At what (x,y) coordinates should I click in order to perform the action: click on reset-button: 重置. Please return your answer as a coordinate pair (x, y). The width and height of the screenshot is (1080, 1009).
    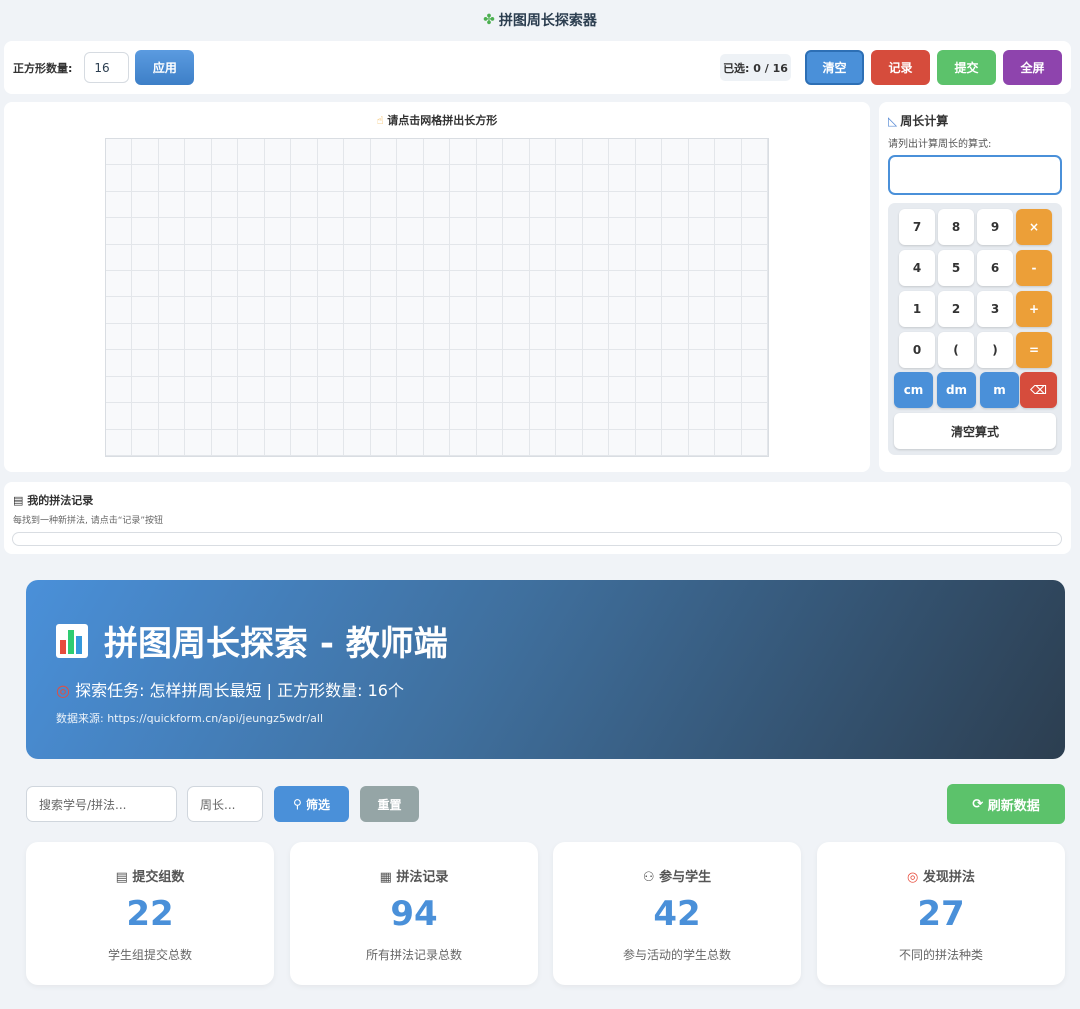
    Looking at the image, I should click on (389, 804).